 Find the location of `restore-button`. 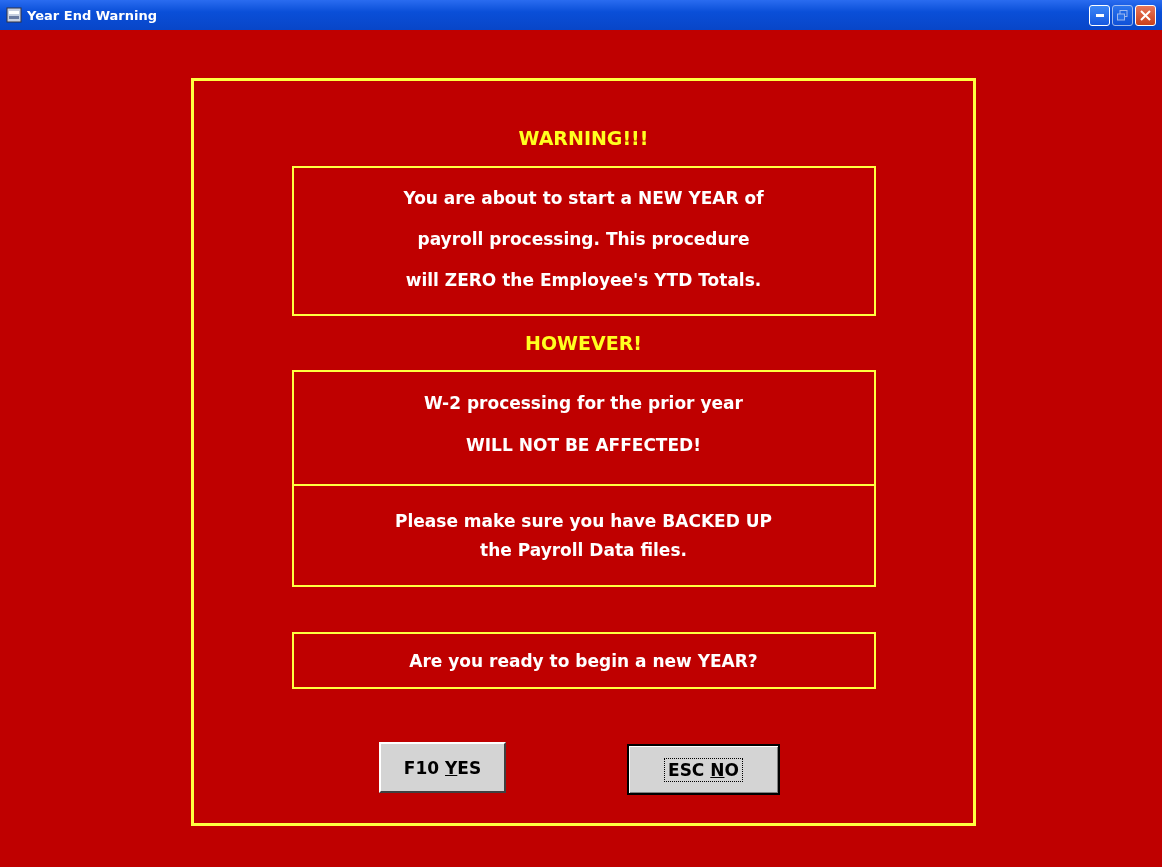

restore-button is located at coordinates (1122, 15).